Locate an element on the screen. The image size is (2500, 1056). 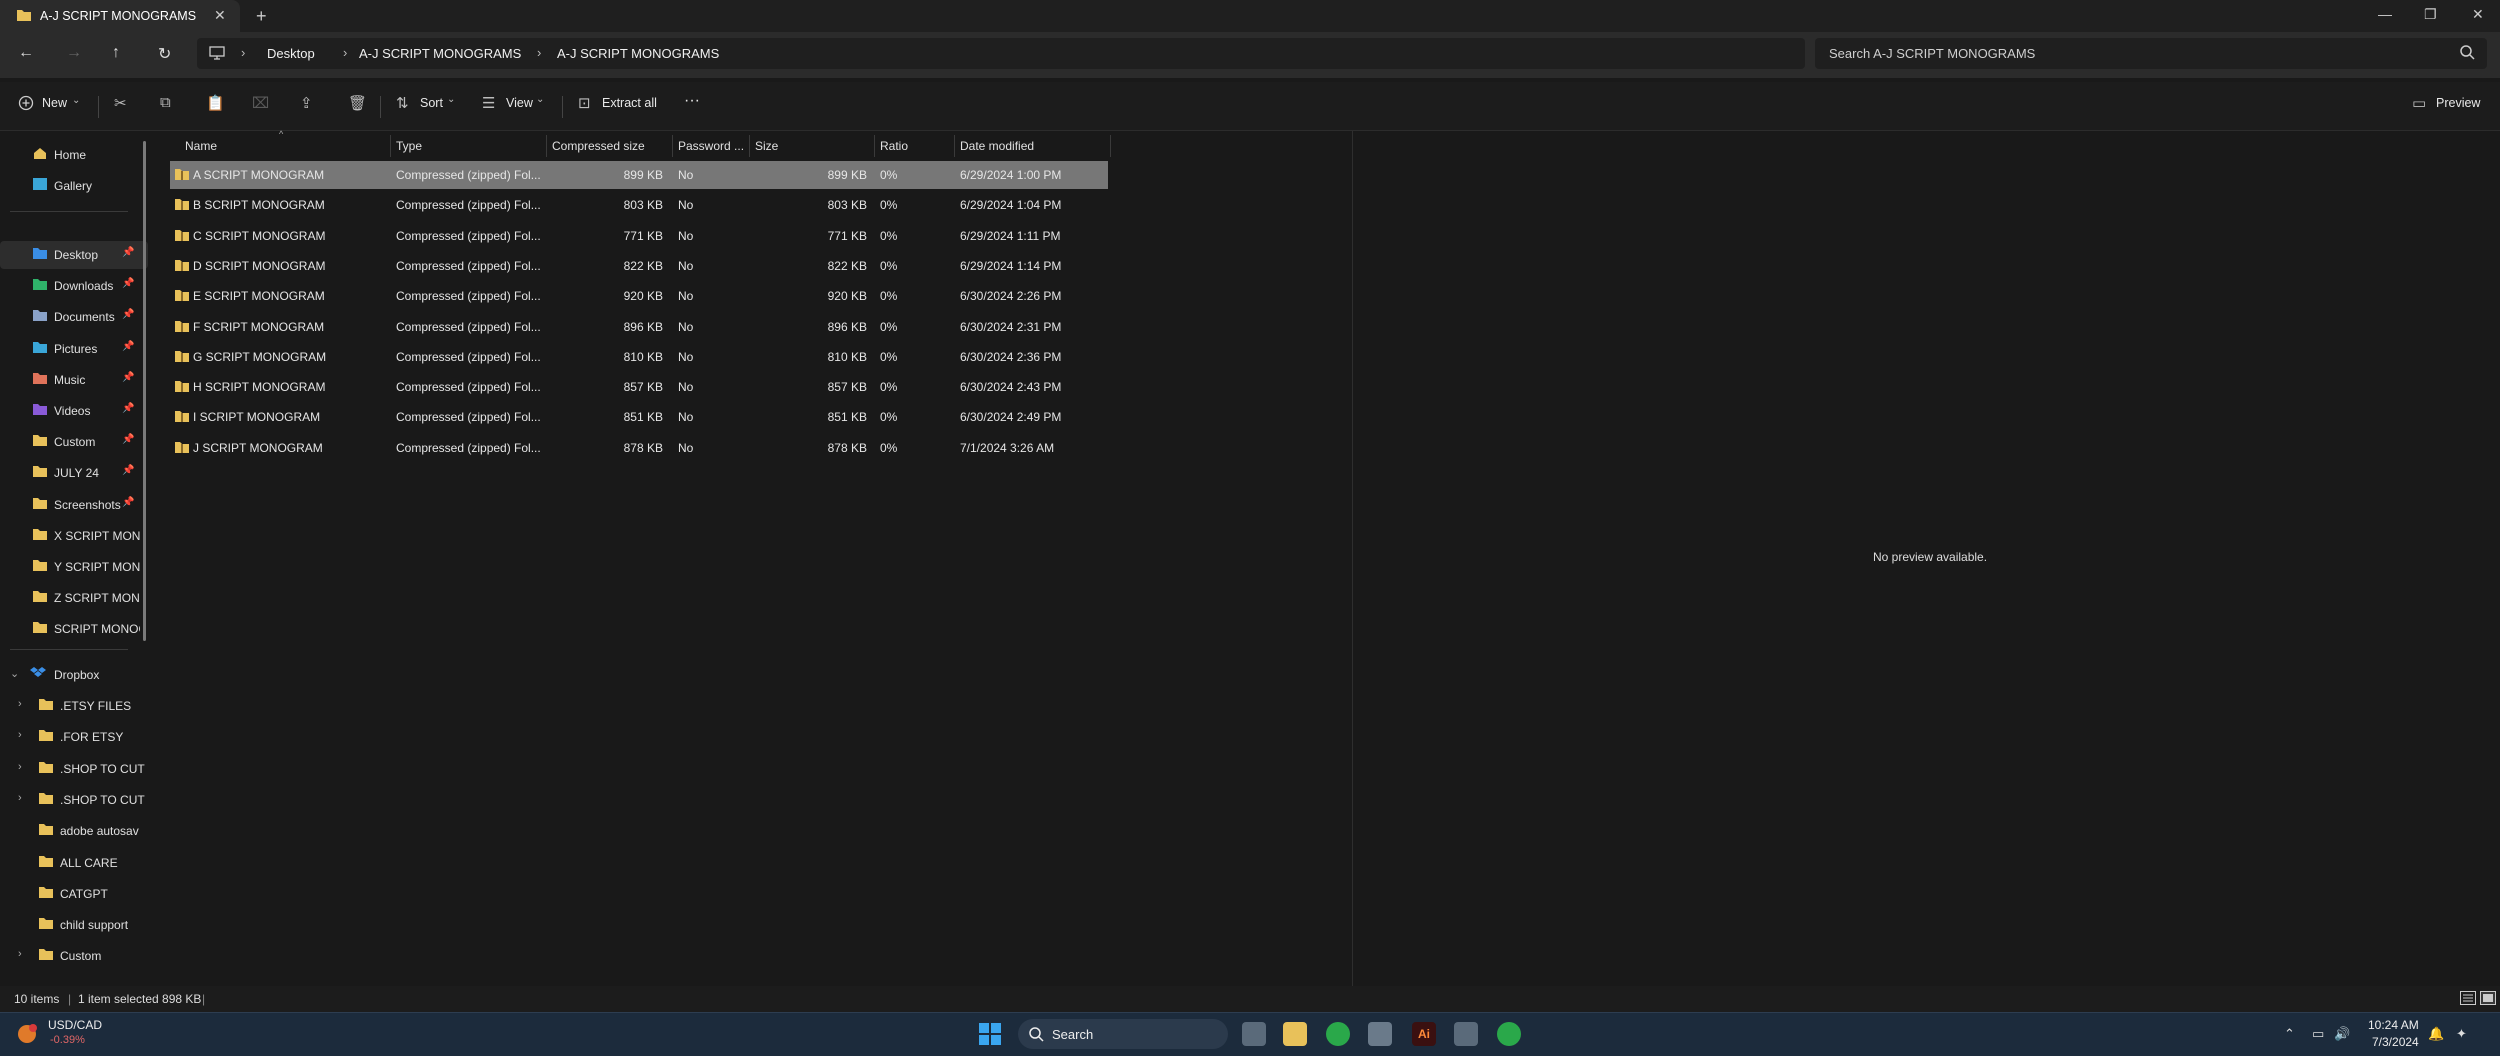
pane-divider is located at coordinates (1352, 558).